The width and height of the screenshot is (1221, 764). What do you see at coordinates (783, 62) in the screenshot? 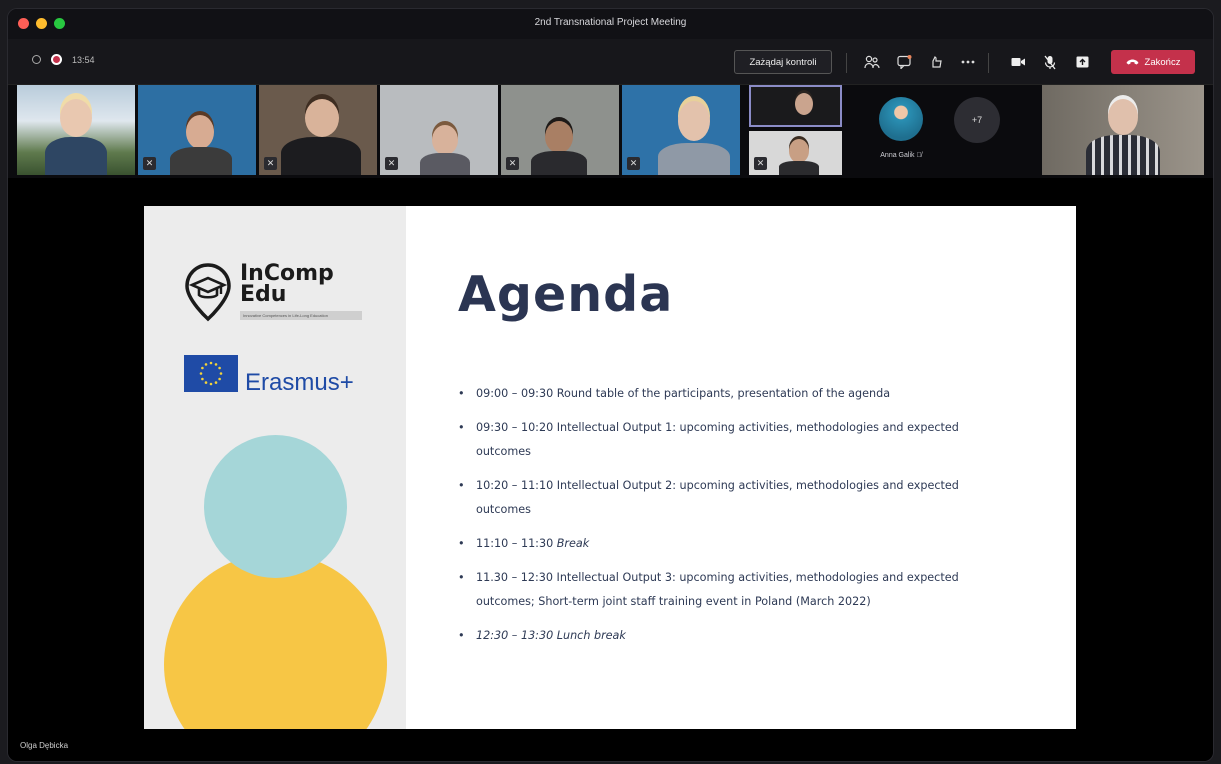
I see `request-control-button: Zażądaj kontroli` at bounding box center [783, 62].